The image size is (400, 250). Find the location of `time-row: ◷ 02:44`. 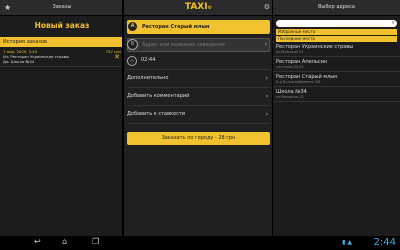

time-row: ◷ 02:44 is located at coordinates (198, 61).